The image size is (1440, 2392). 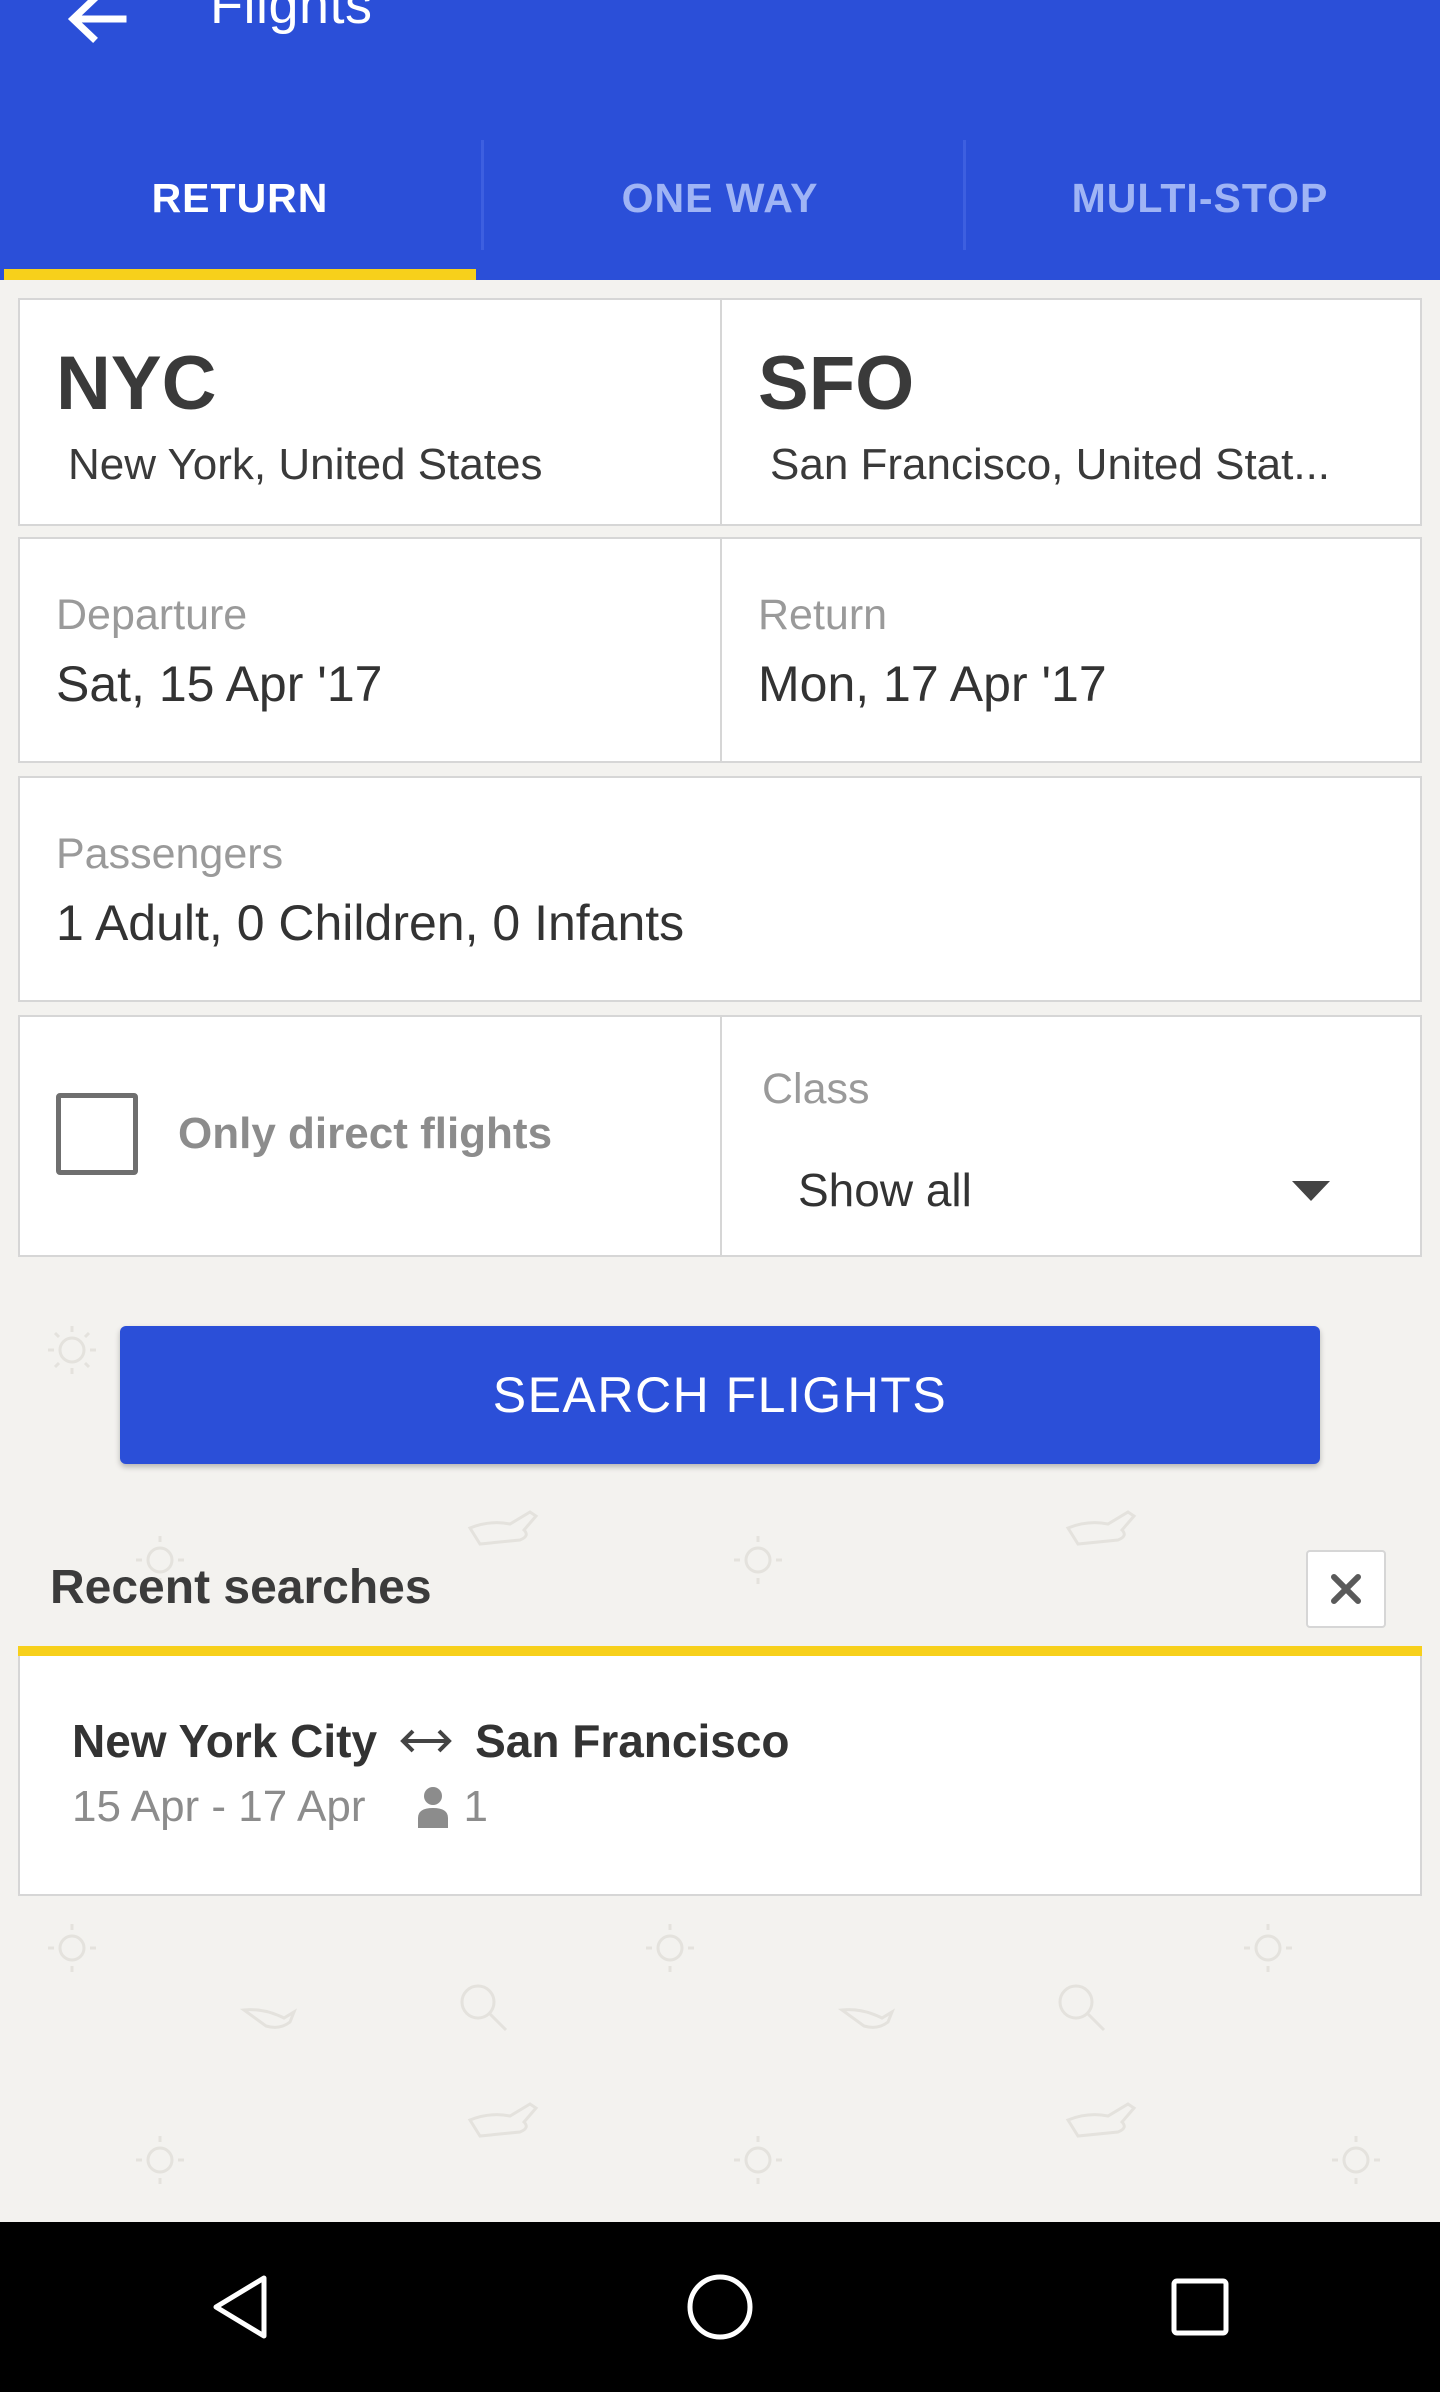 What do you see at coordinates (370, 412) in the screenshot?
I see `origin-selector: NYC New York, United States` at bounding box center [370, 412].